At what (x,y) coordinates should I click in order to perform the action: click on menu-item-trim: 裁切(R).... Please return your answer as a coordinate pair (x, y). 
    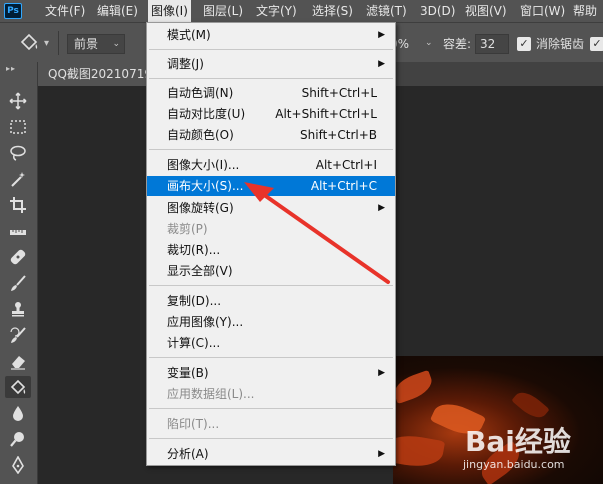
    Looking at the image, I should click on (271, 250).